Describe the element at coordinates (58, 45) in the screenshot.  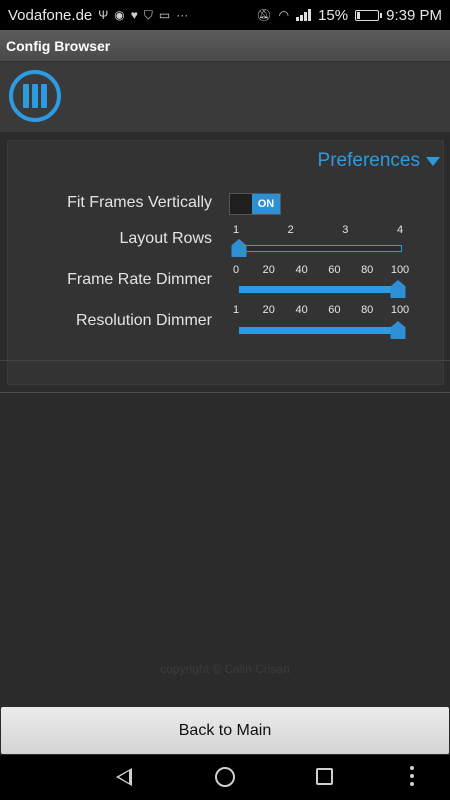
I see `app-title: Config Browser` at that location.